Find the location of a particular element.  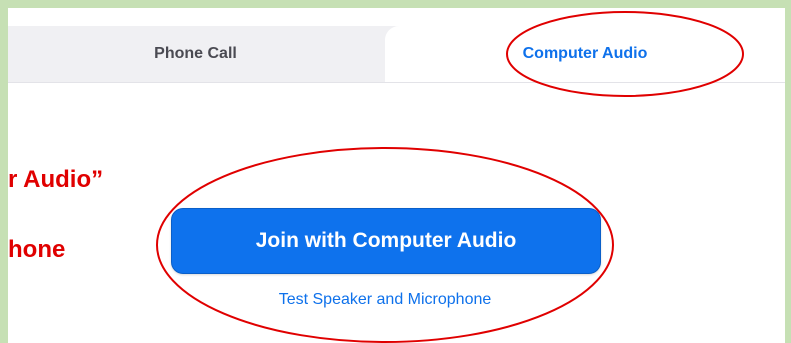

tab-phone-call-label: Phone Call is located at coordinates (195, 53).